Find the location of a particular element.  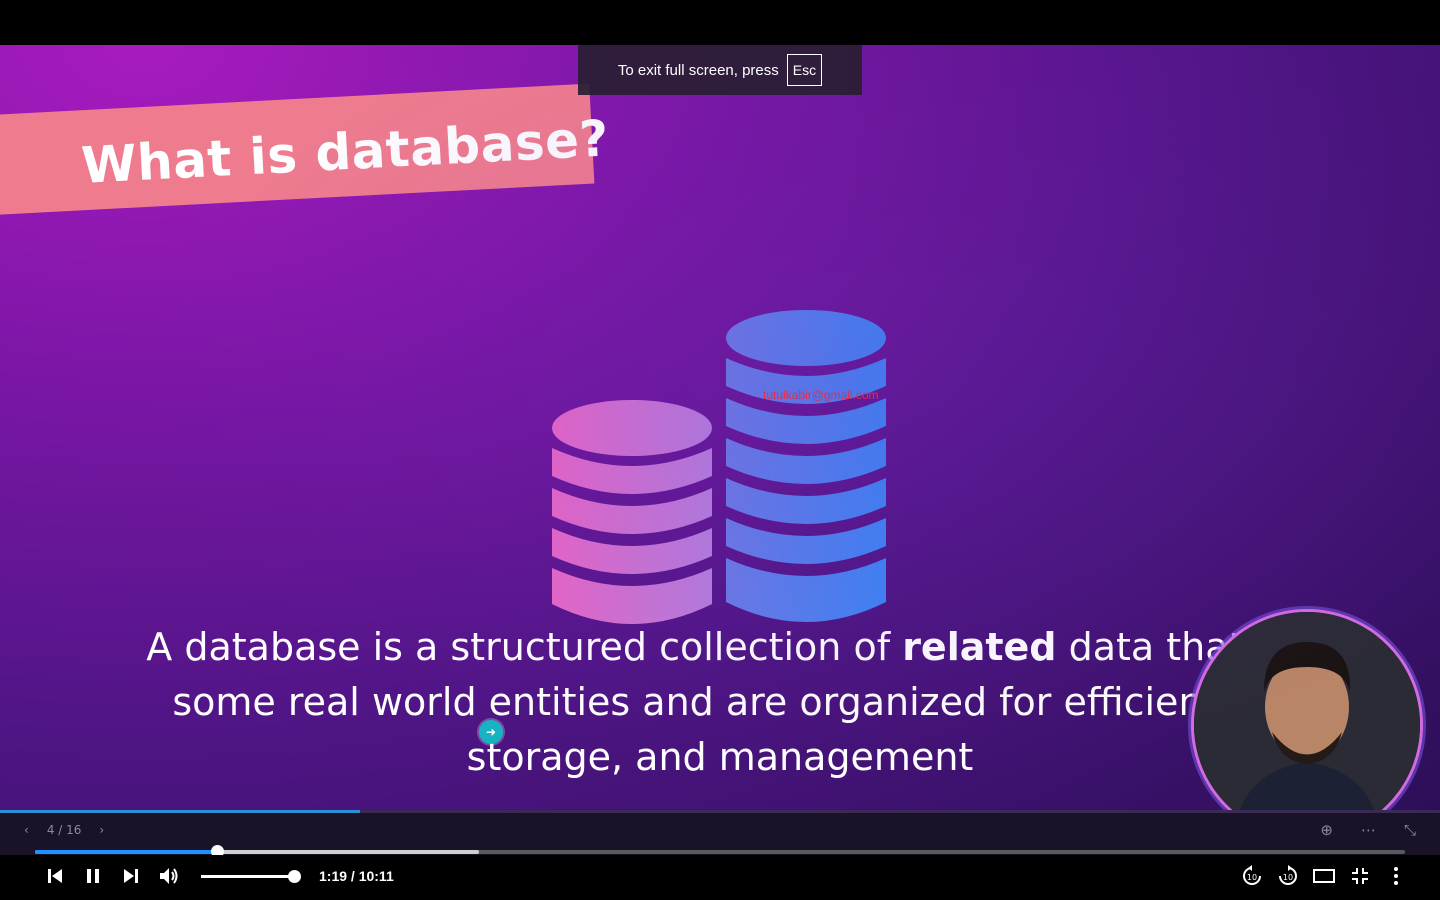

top-black-bar is located at coordinates (720, 22).